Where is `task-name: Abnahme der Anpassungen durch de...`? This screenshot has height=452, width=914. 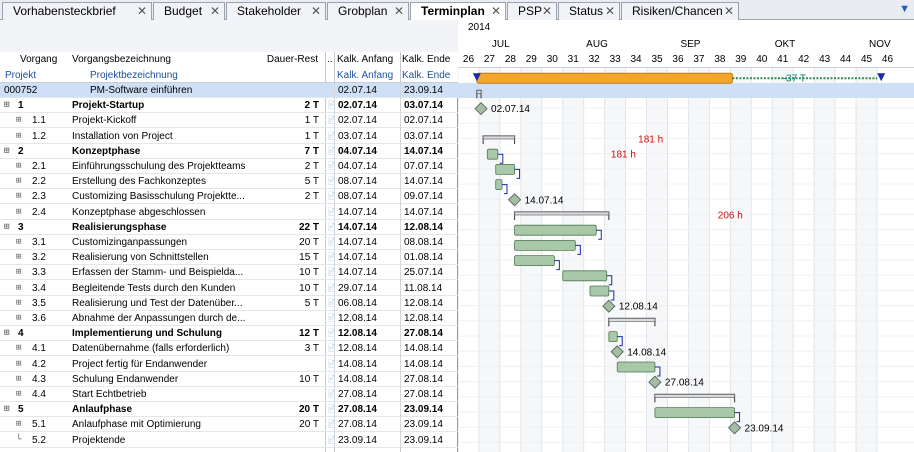
task-name: Abnahme der Anpassungen durch de... is located at coordinates (162, 318).